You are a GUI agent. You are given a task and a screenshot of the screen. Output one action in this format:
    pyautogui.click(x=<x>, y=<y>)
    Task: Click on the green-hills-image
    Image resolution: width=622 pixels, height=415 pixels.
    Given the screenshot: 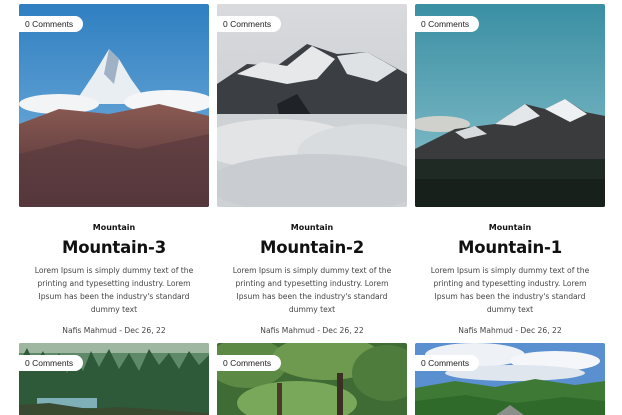 What is the action you would take?
    pyautogui.click(x=510, y=379)
    